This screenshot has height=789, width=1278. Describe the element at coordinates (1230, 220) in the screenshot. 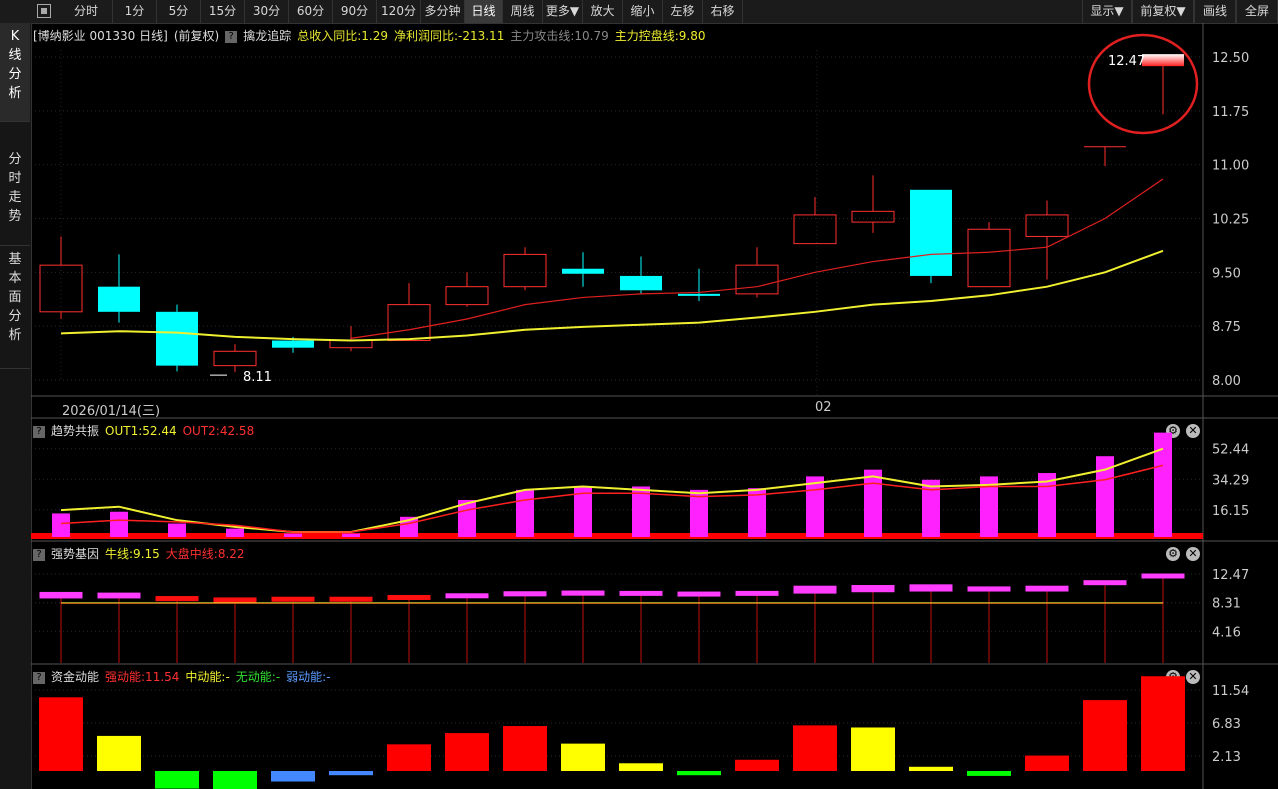

I see `price-tick: 10.25` at that location.